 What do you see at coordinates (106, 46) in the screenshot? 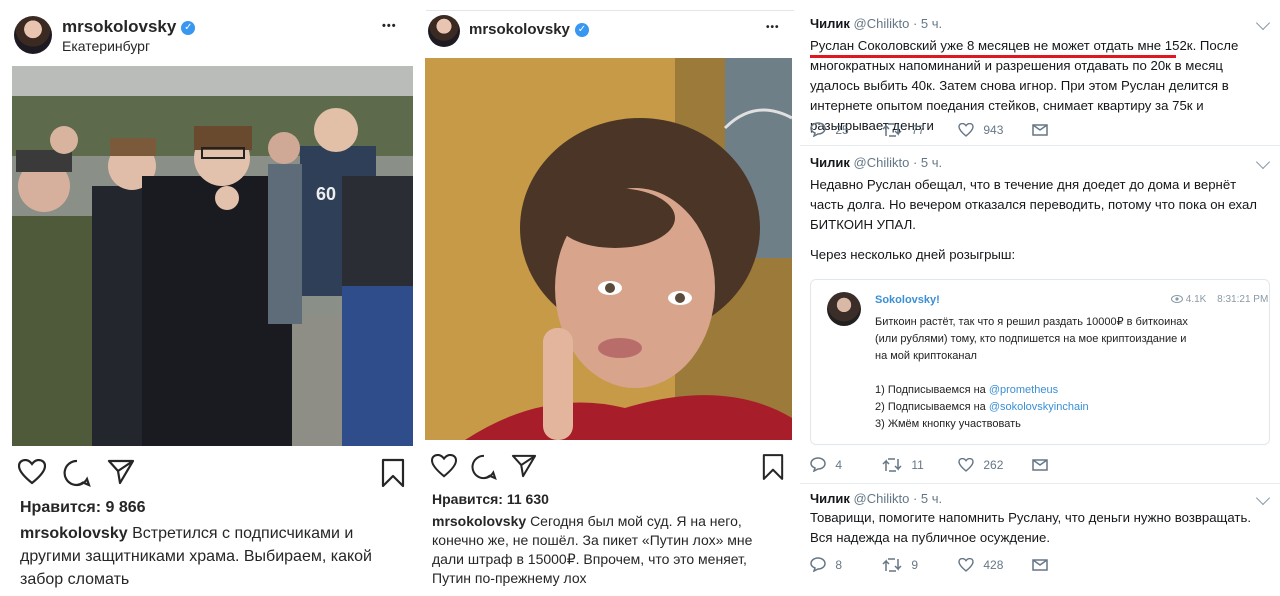
I see `post1-location: Екатеринбург` at bounding box center [106, 46].